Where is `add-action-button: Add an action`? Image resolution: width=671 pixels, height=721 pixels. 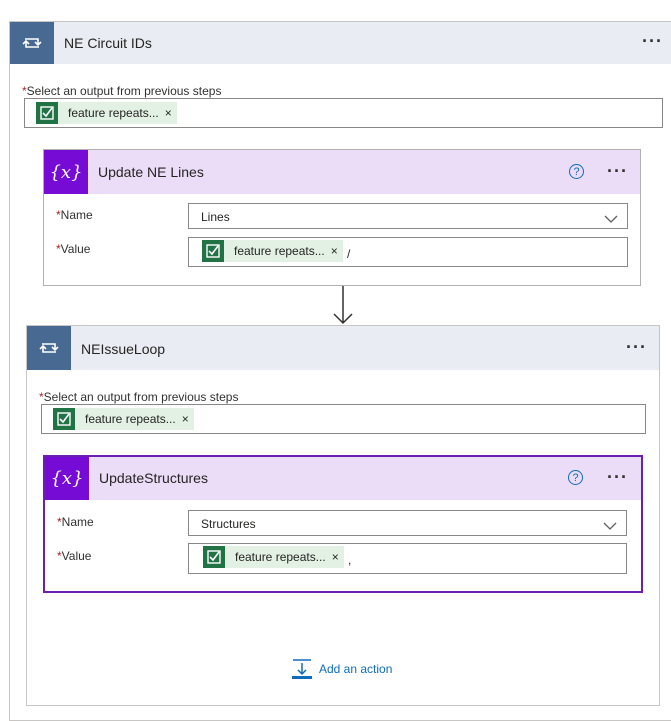 add-action-button: Add an action is located at coordinates (346, 669).